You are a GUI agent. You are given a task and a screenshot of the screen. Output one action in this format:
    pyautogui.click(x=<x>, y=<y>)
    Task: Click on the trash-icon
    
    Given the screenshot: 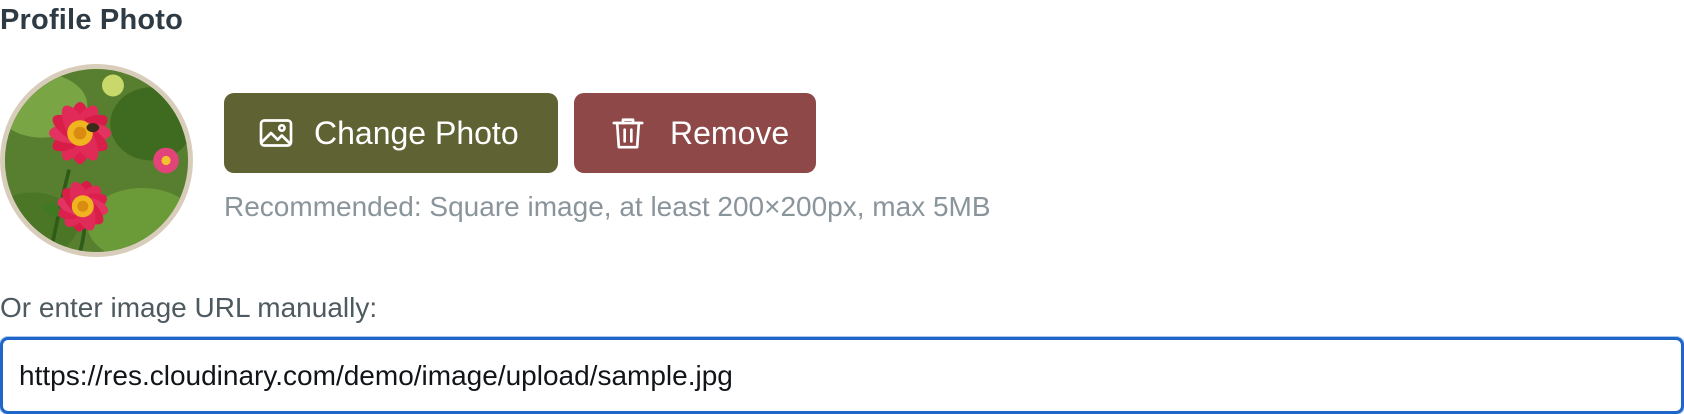 What is the action you would take?
    pyautogui.click(x=628, y=133)
    